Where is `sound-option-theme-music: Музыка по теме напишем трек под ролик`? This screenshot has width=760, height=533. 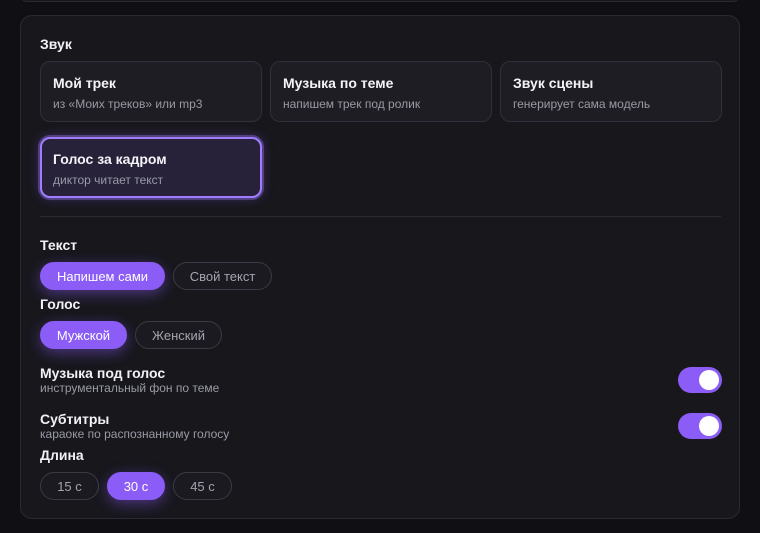
sound-option-theme-music: Музыка по теме напишем трек под ролик is located at coordinates (381, 91).